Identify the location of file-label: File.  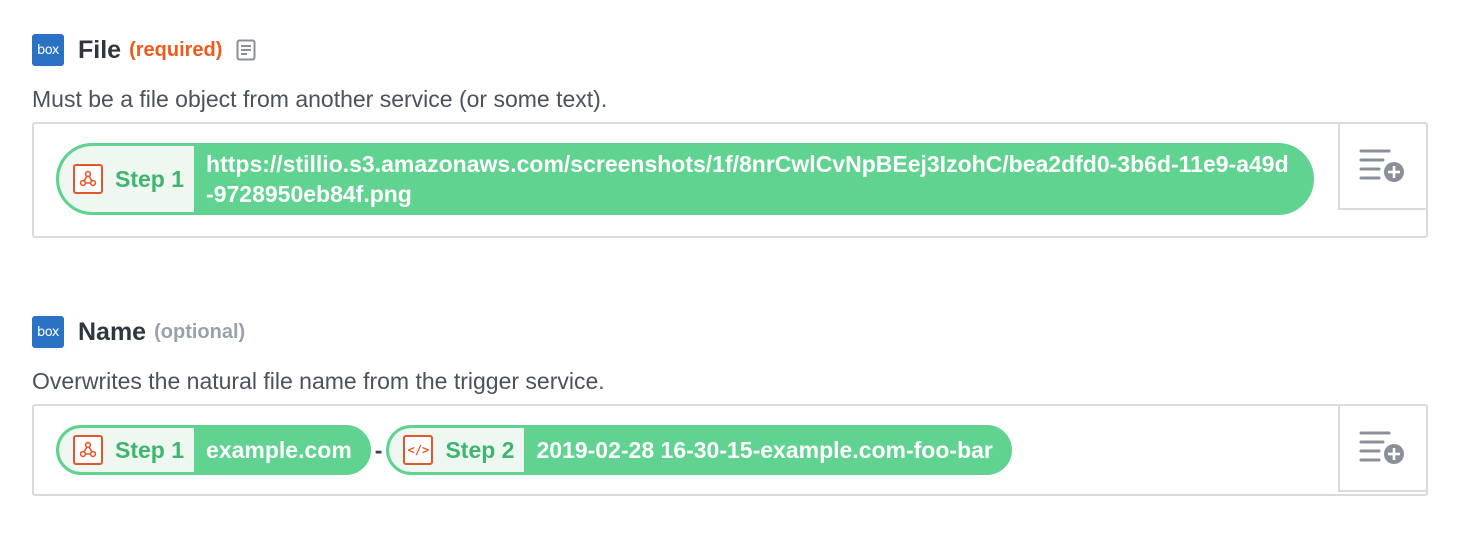
(100, 49).